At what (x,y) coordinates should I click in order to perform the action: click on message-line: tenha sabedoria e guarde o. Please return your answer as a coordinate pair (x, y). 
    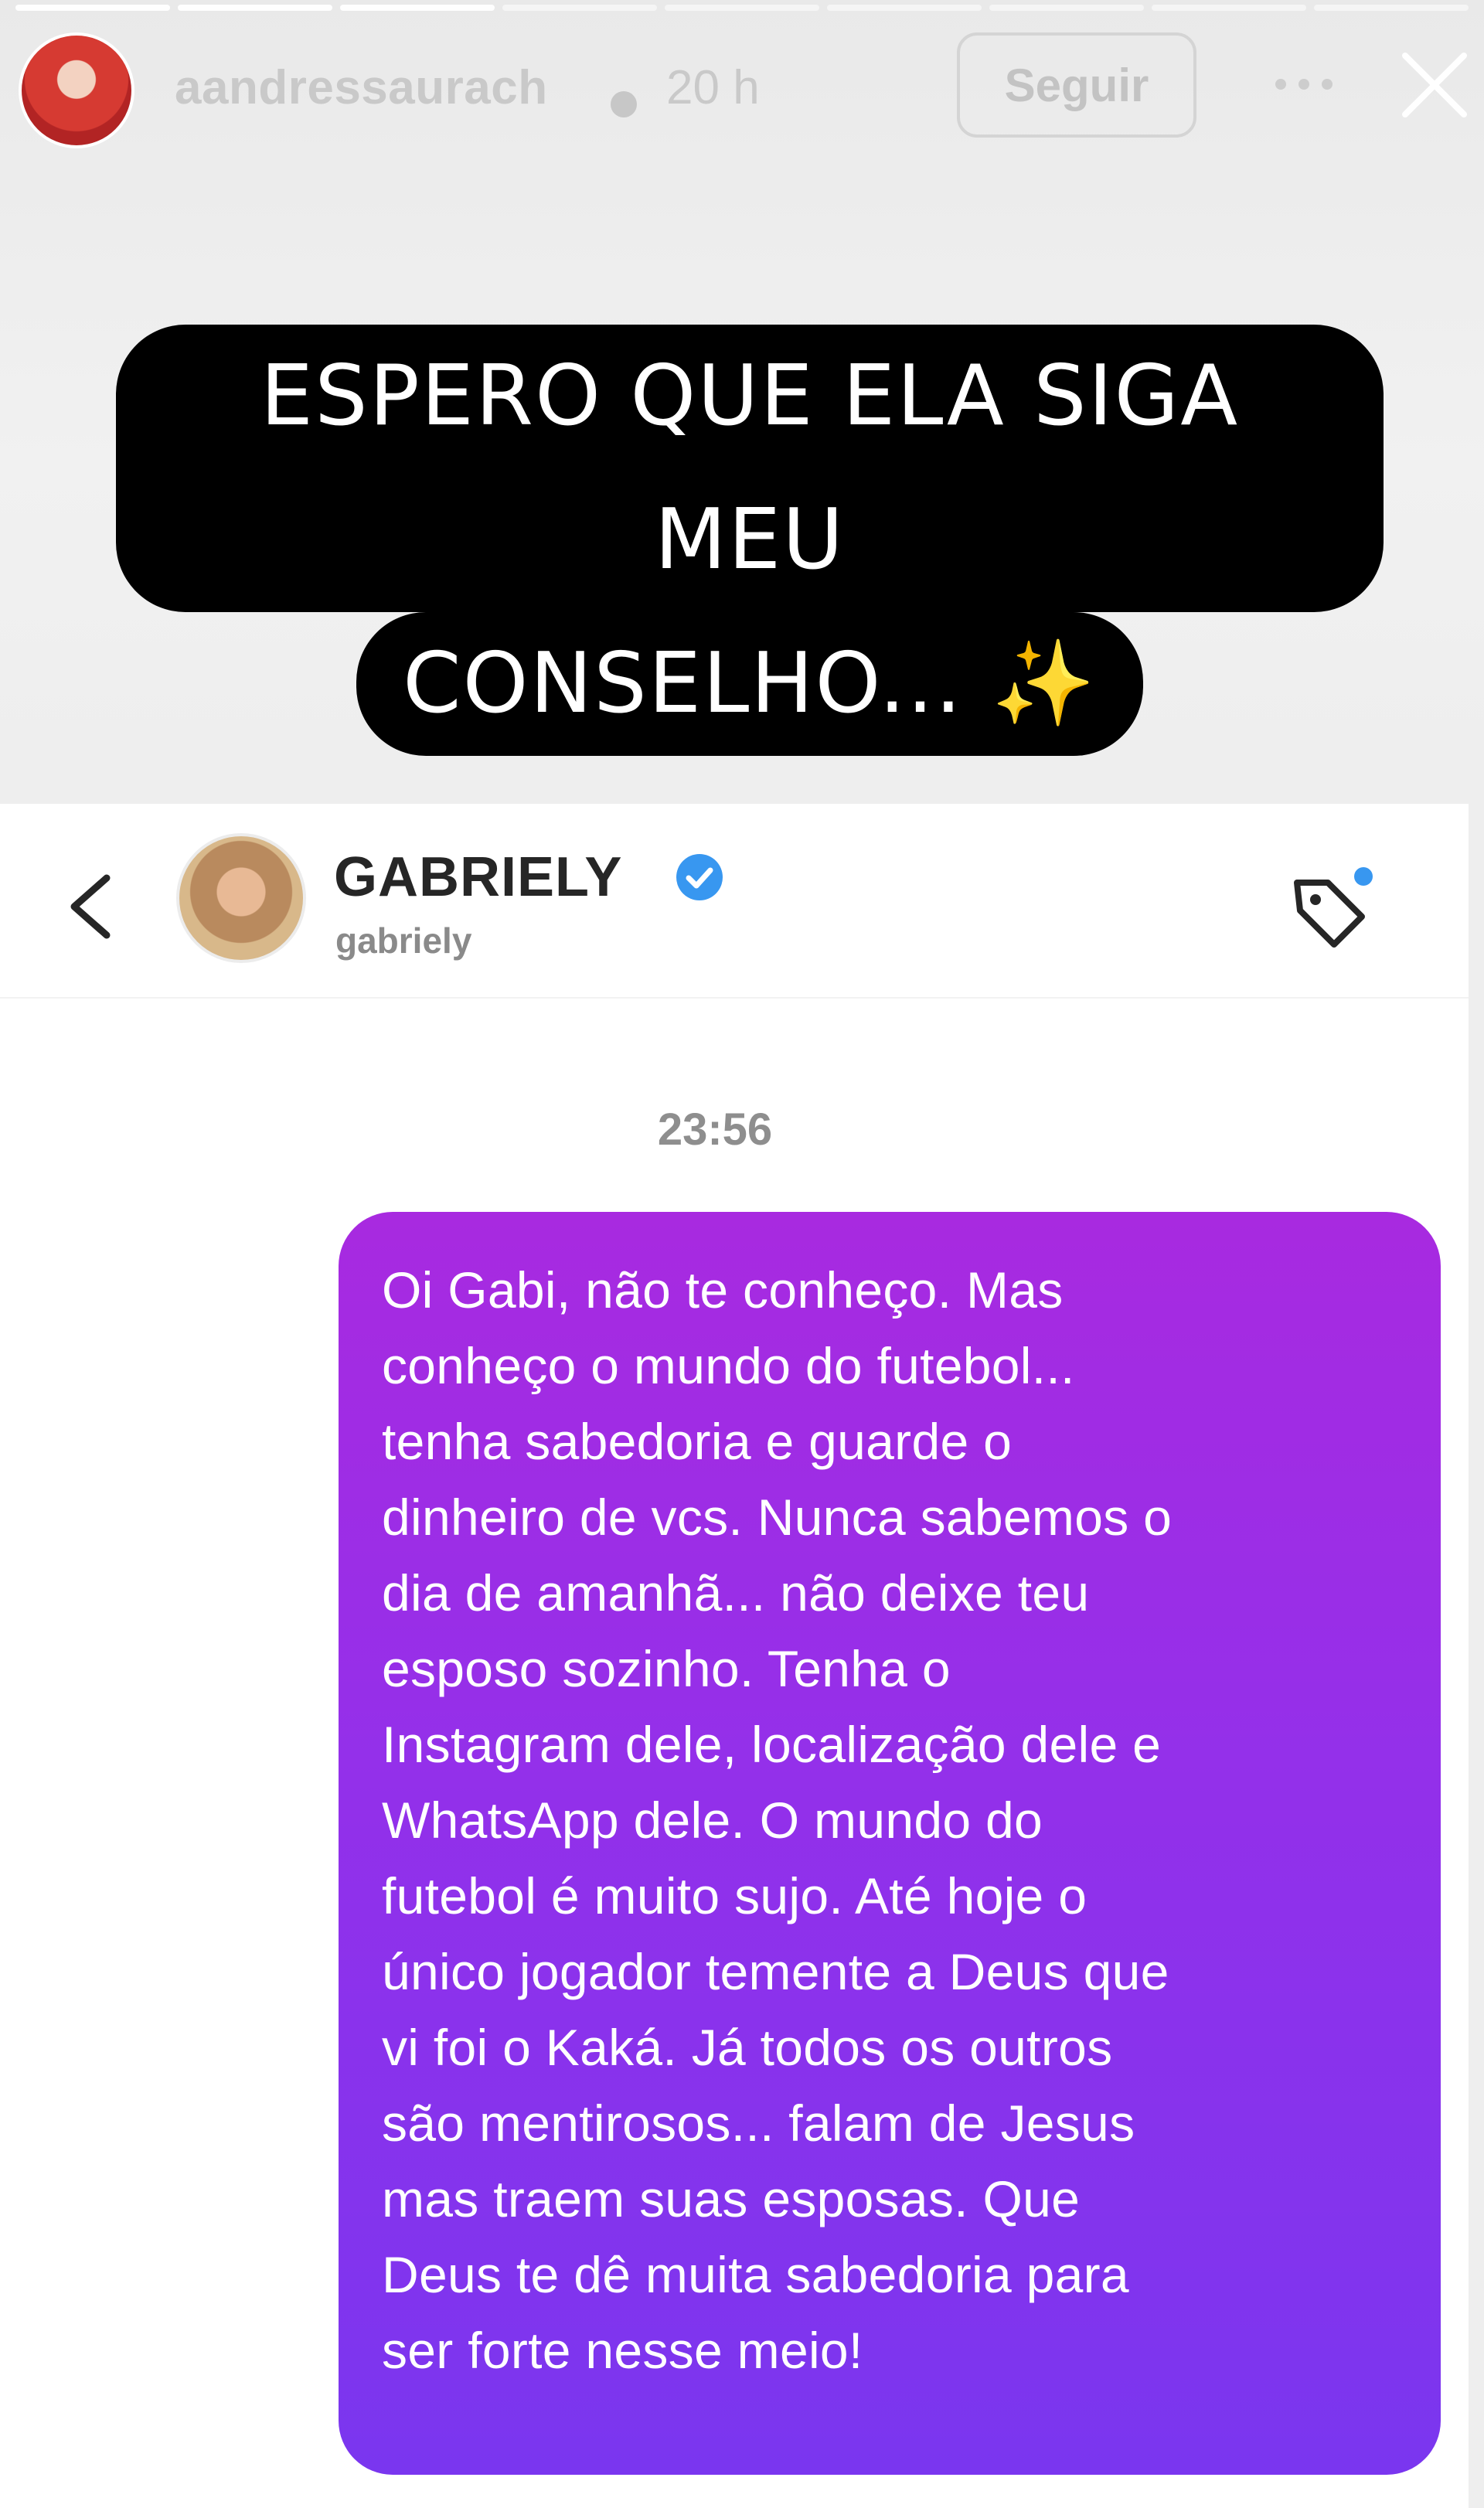
    Looking at the image, I should click on (697, 1441).